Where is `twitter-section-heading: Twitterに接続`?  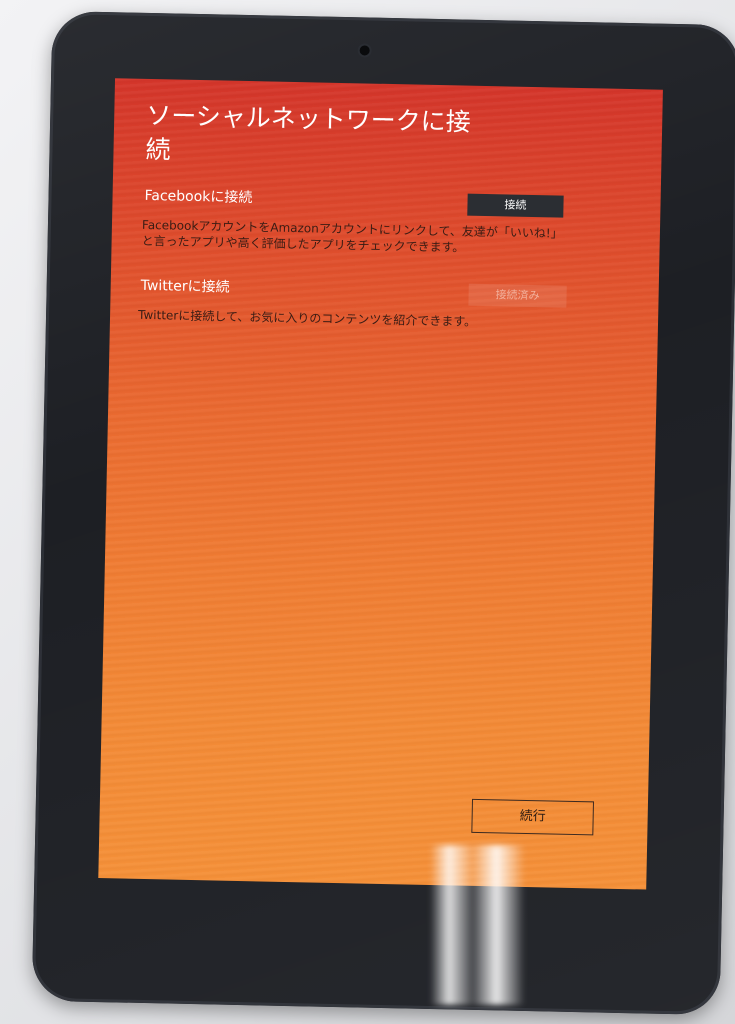
twitter-section-heading: Twitterに接続 is located at coordinates (185, 286).